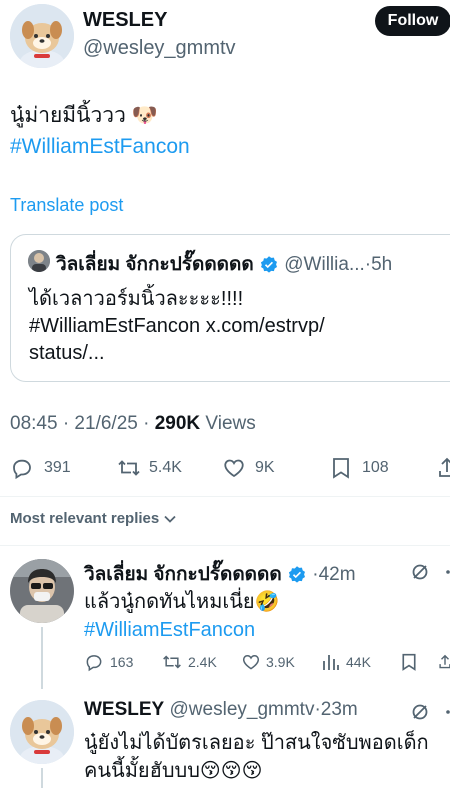 Image resolution: width=450 pixels, height=788 pixels. Describe the element at coordinates (57, 467) in the screenshot. I see `reply-count: 391` at that location.